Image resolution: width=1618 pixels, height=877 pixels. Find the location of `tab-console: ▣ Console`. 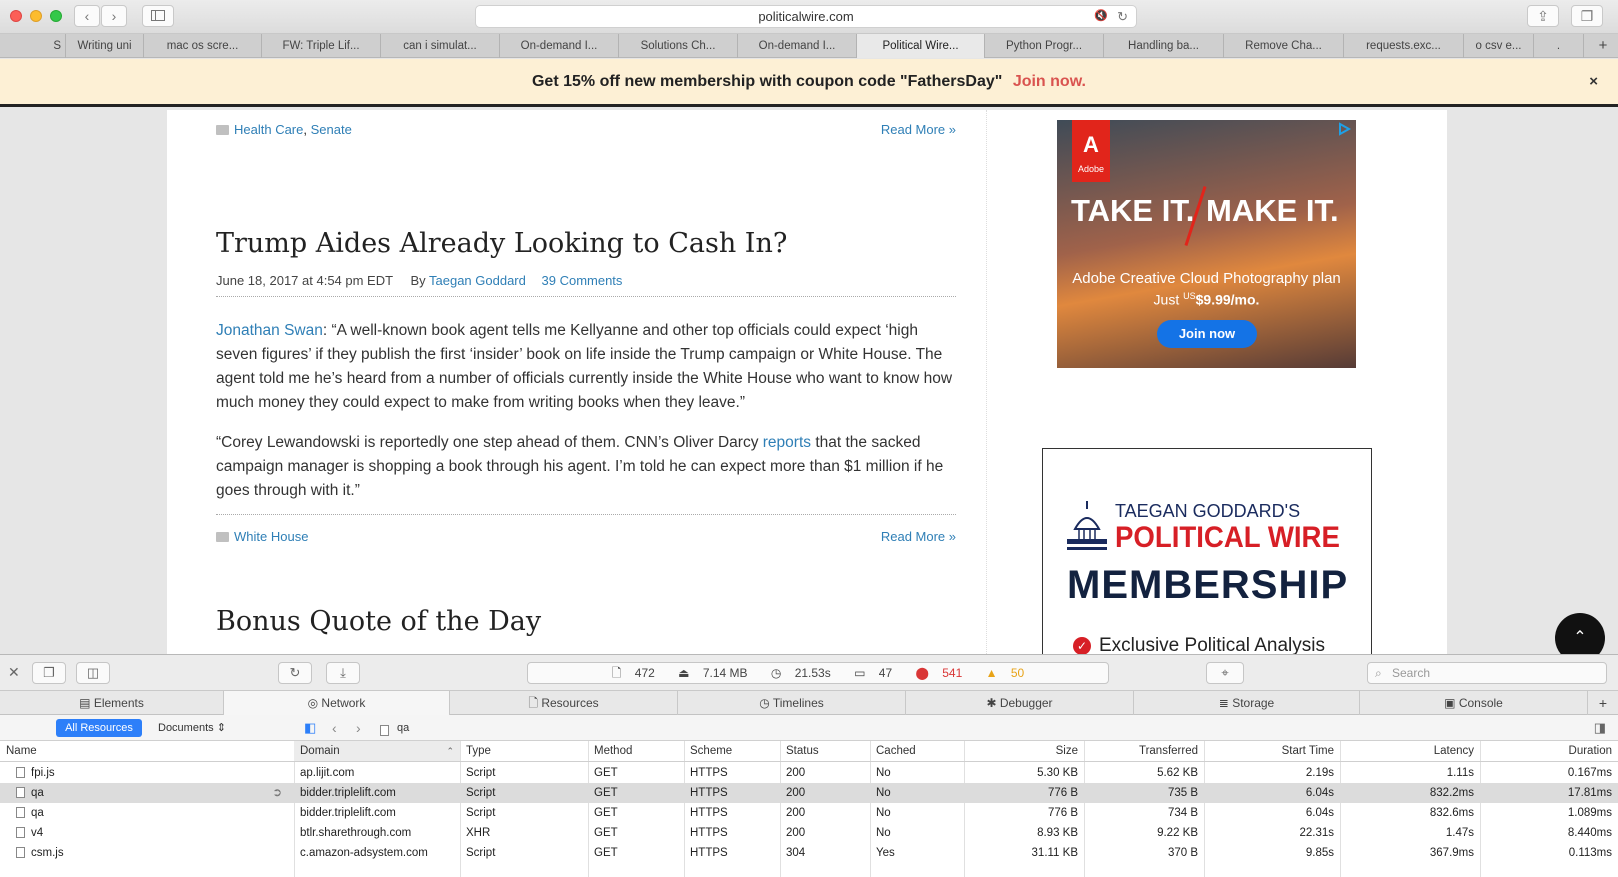

tab-console: ▣ Console is located at coordinates (1474, 703).